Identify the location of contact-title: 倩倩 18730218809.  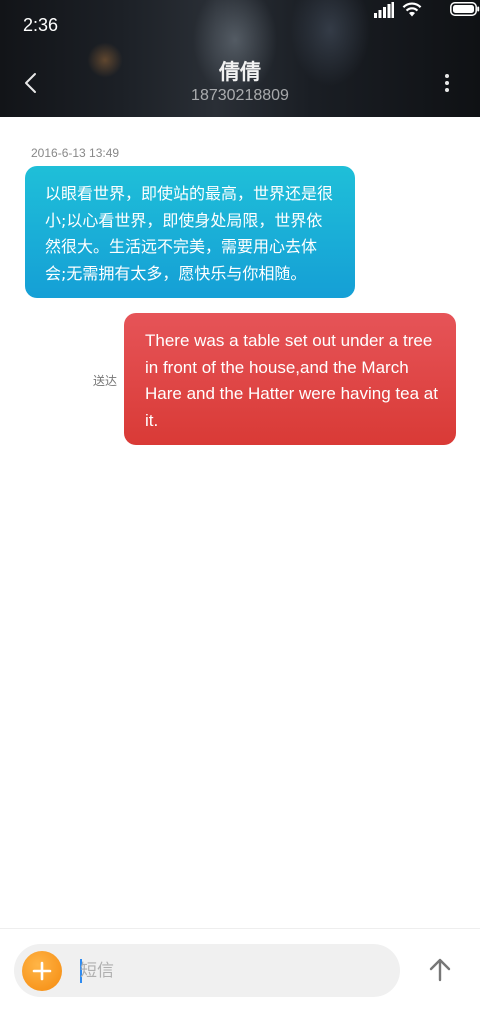
(240, 82).